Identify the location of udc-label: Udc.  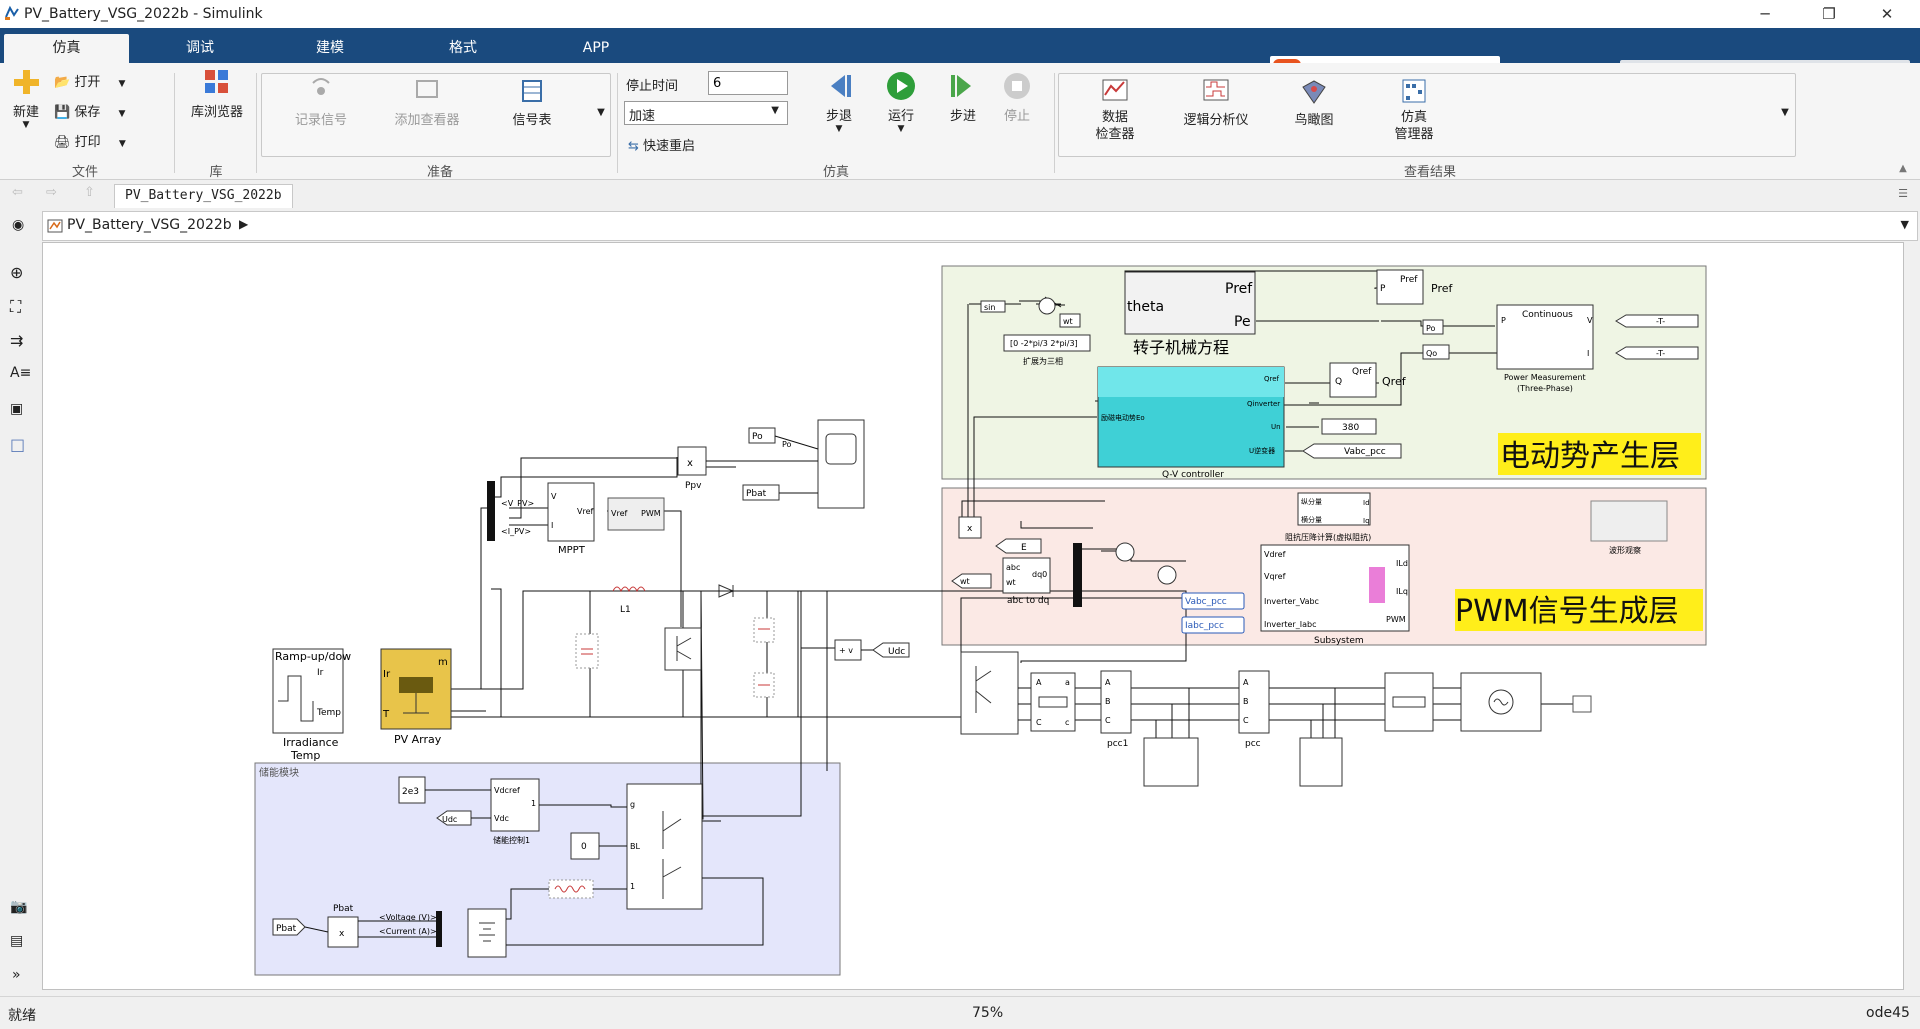
(896, 652).